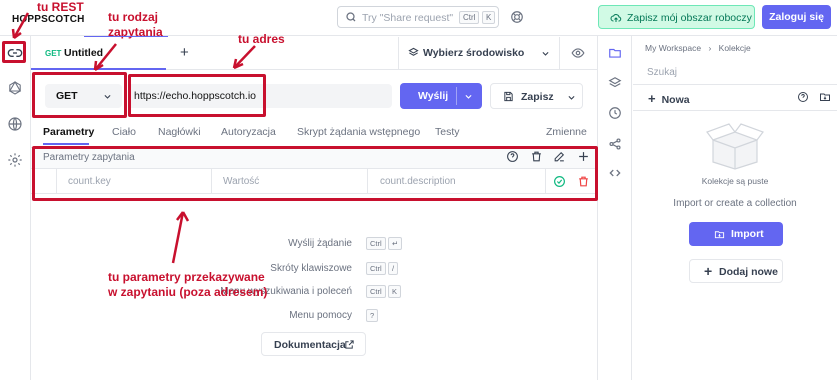 The height and width of the screenshot is (380, 837). Describe the element at coordinates (615, 173) in the screenshot. I see `code-icon` at that location.